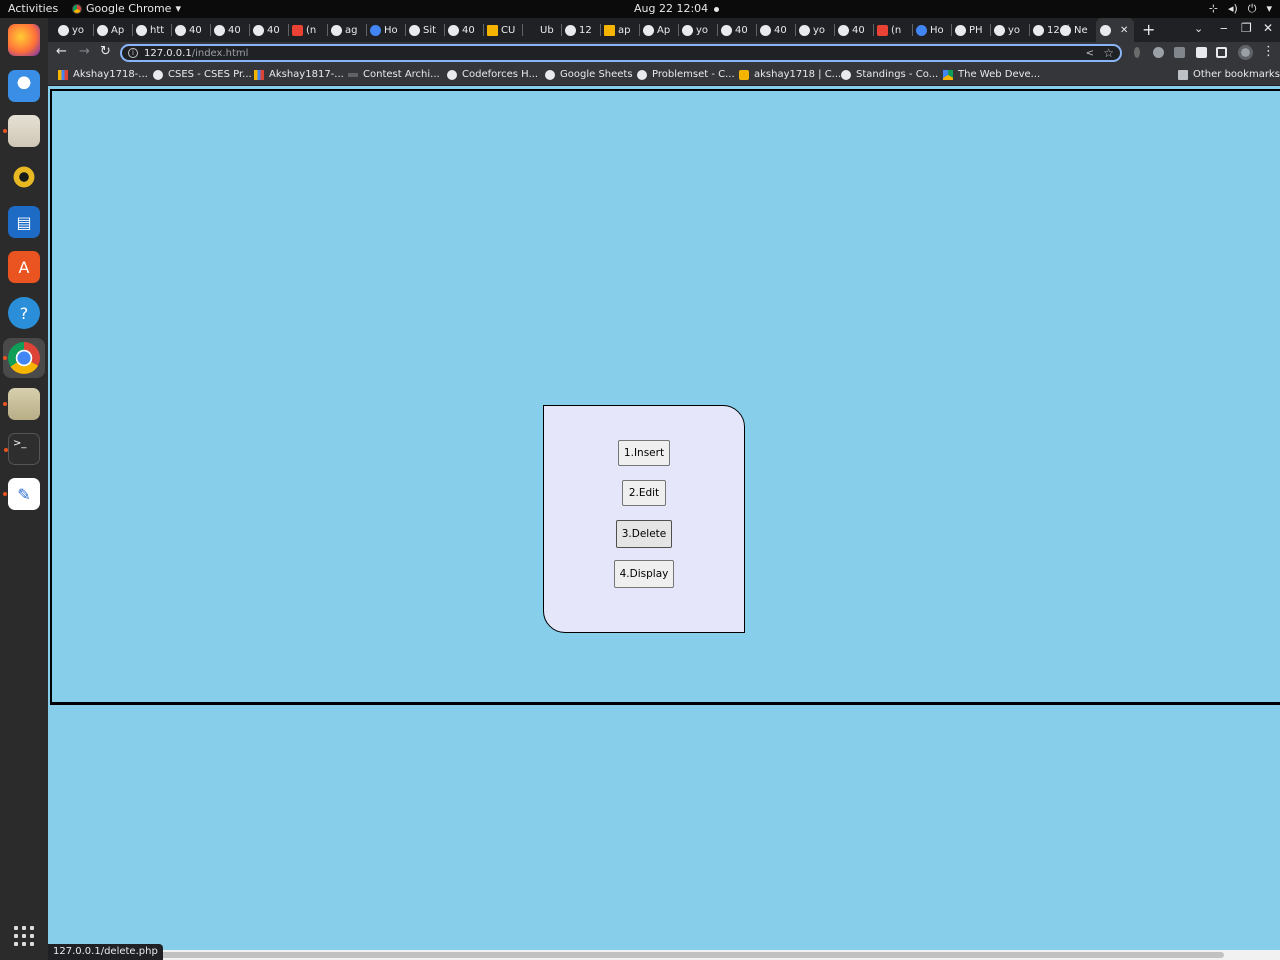 This screenshot has width=1280, height=960. Describe the element at coordinates (644, 534) in the screenshot. I see `delete-button: 3.Delete` at that location.